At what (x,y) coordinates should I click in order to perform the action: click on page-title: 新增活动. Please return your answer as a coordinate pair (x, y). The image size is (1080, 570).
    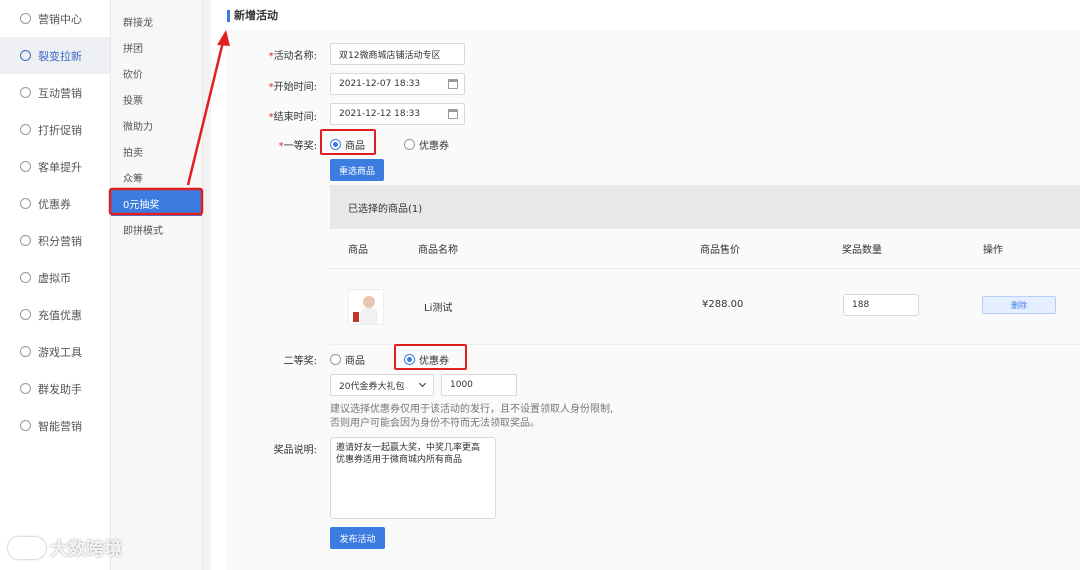
    Looking at the image, I should click on (252, 16).